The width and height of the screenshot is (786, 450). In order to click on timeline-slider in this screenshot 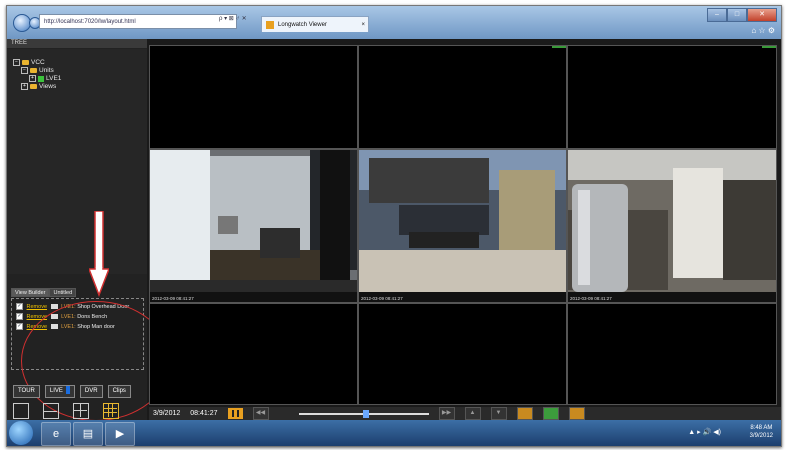, I will do `click(363, 413)`.